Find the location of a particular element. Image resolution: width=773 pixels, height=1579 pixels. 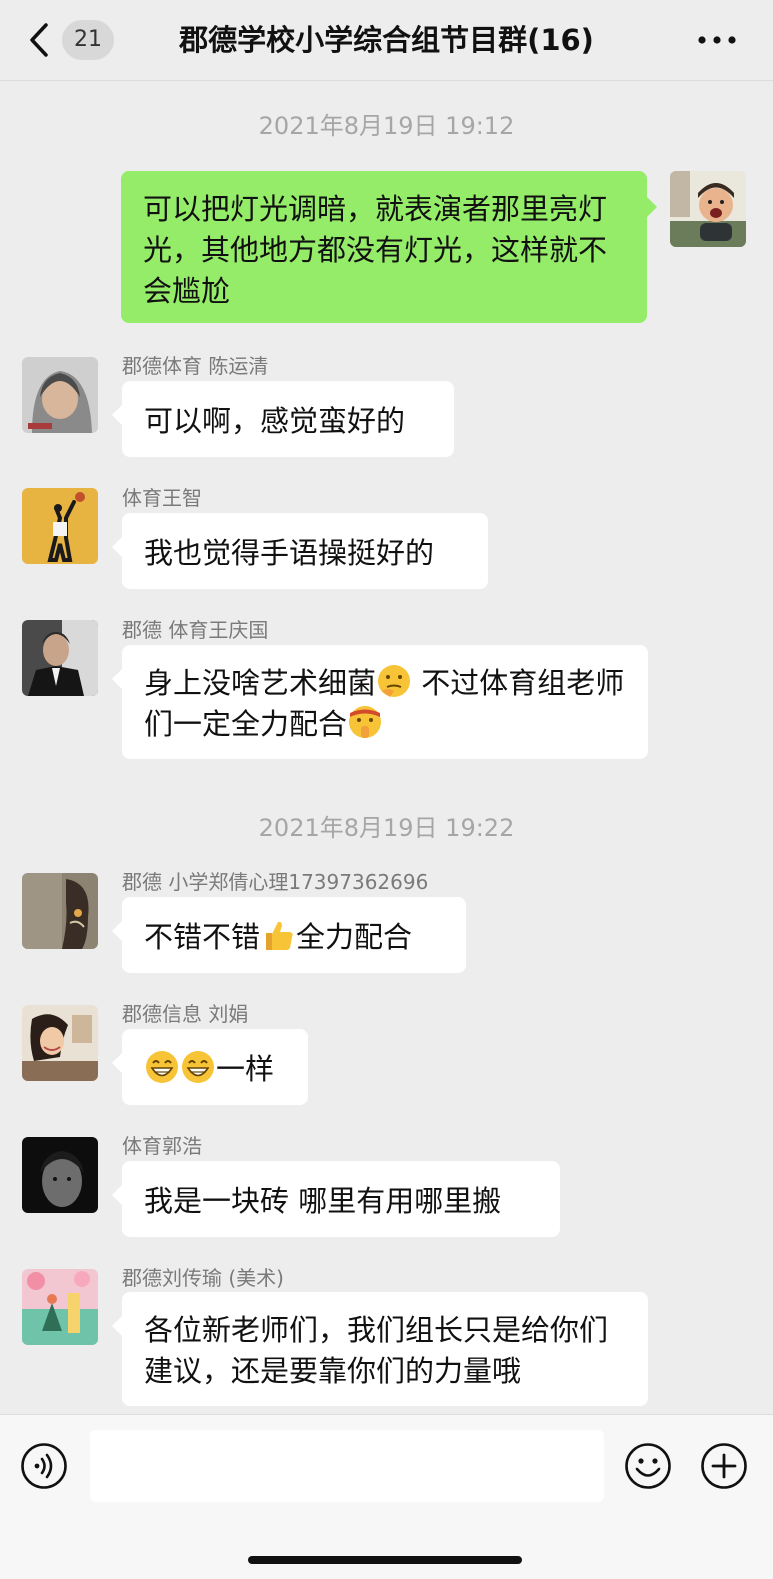

message-text: 各位新老师们，我们组长只是给你们建议，还是要靠你们的力量哦 is located at coordinates (376, 1350).